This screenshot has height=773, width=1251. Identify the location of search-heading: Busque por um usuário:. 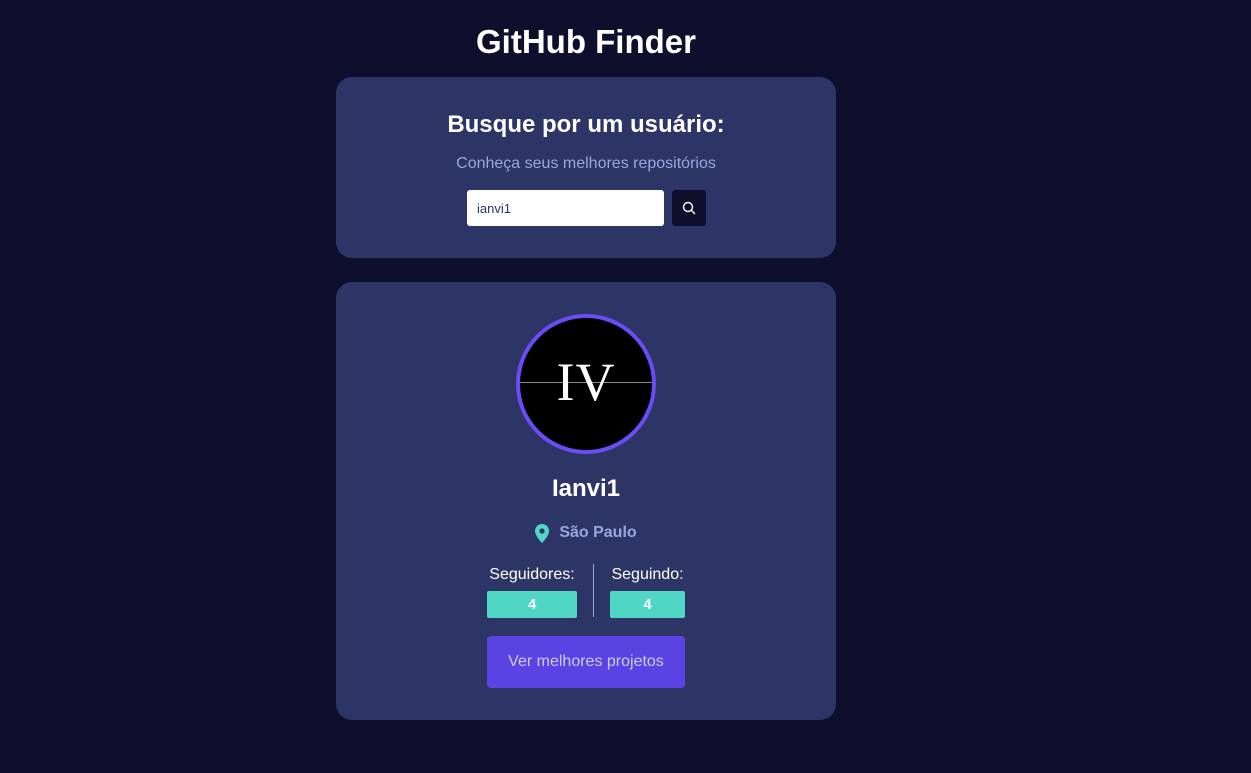
(586, 124).